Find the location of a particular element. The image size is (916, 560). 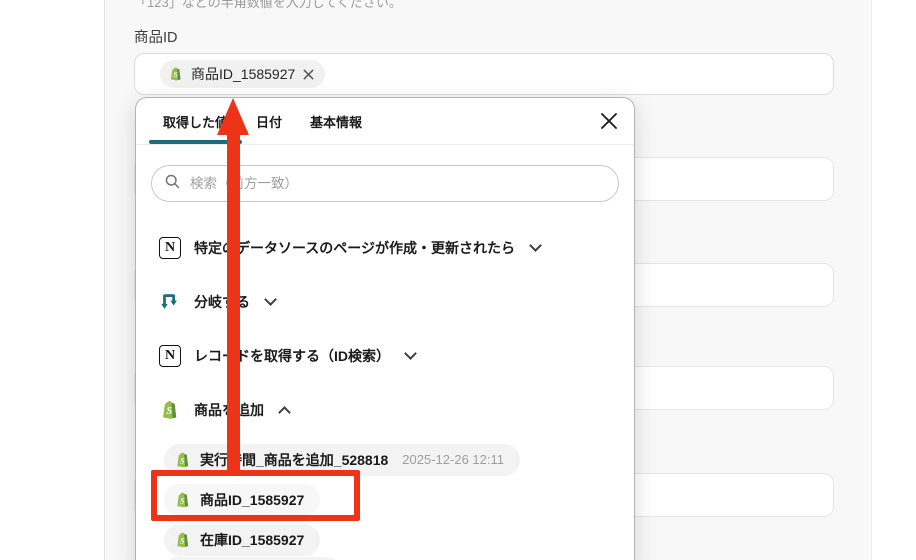

value-item-product-id: S 商品ID_1585927 is located at coordinates (242, 500).